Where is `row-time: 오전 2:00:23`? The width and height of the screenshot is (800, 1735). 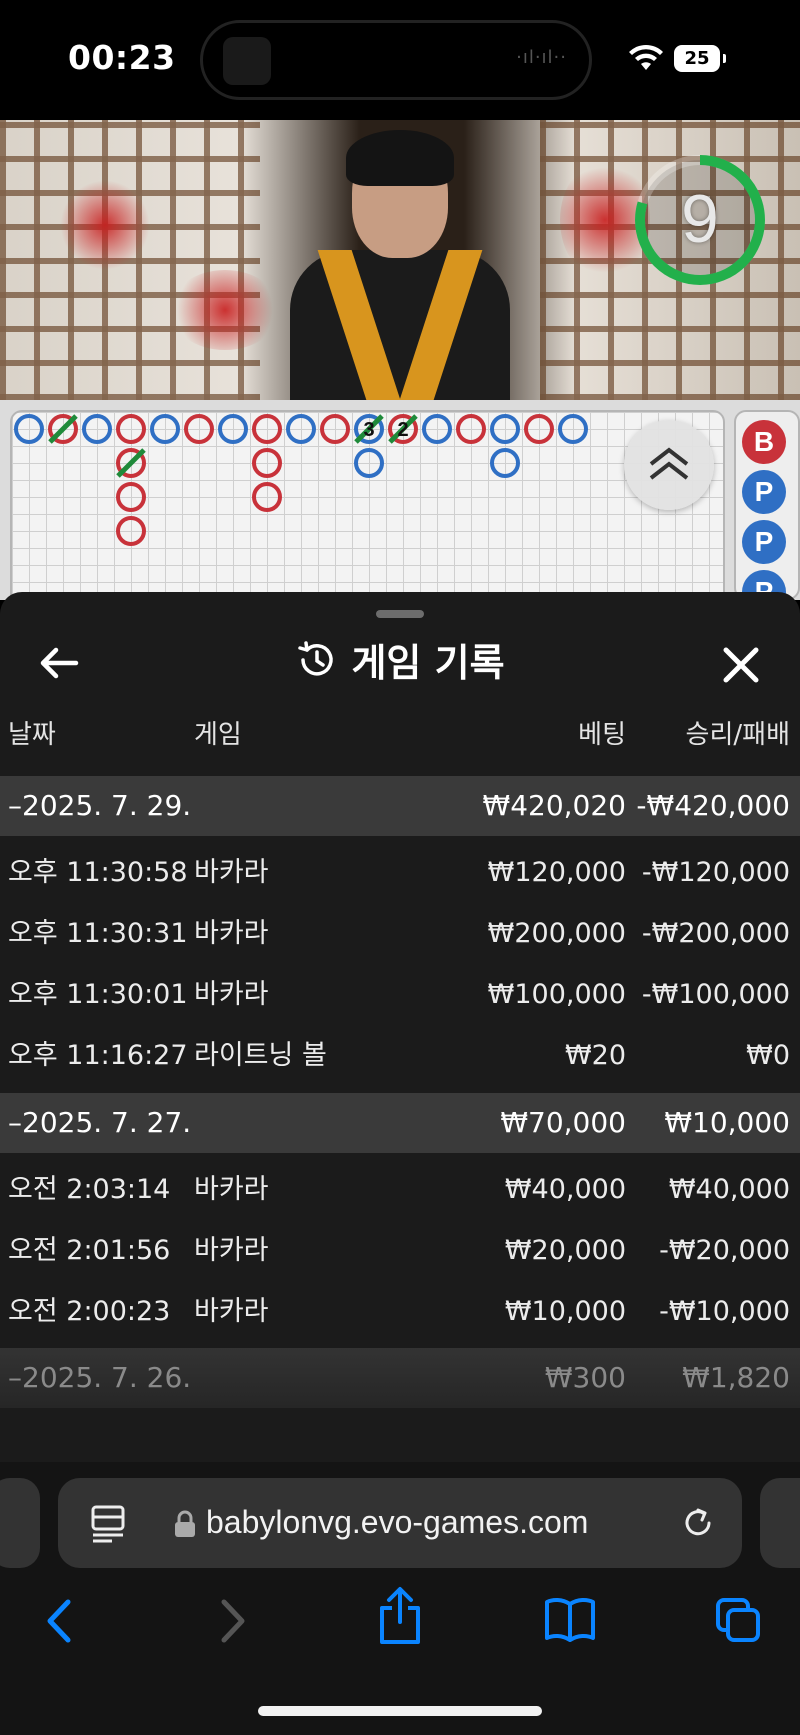 row-time: 오전 2:00:23 is located at coordinates (89, 1311).